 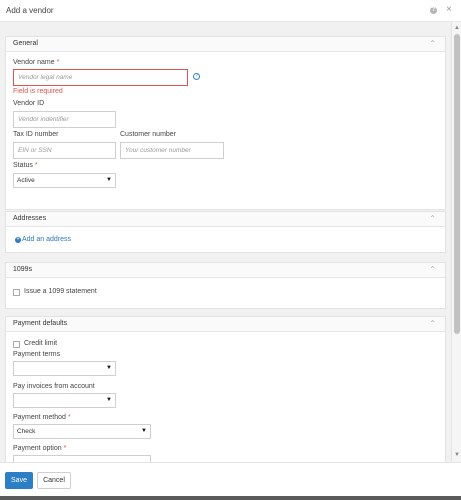 What do you see at coordinates (82, 458) in the screenshot?
I see `payment-option-select` at bounding box center [82, 458].